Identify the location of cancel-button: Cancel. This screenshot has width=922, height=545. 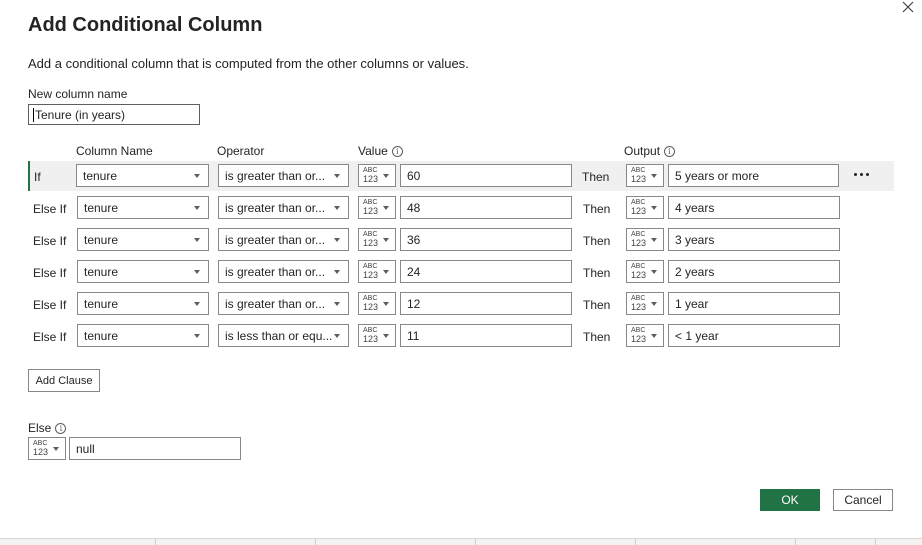
(863, 500).